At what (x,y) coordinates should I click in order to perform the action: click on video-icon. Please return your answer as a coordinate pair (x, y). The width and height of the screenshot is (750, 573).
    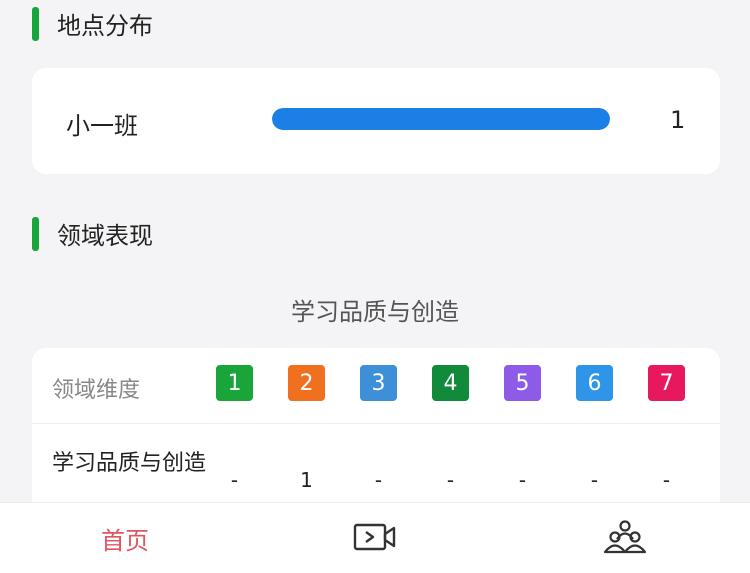
    Looking at the image, I should click on (375, 539).